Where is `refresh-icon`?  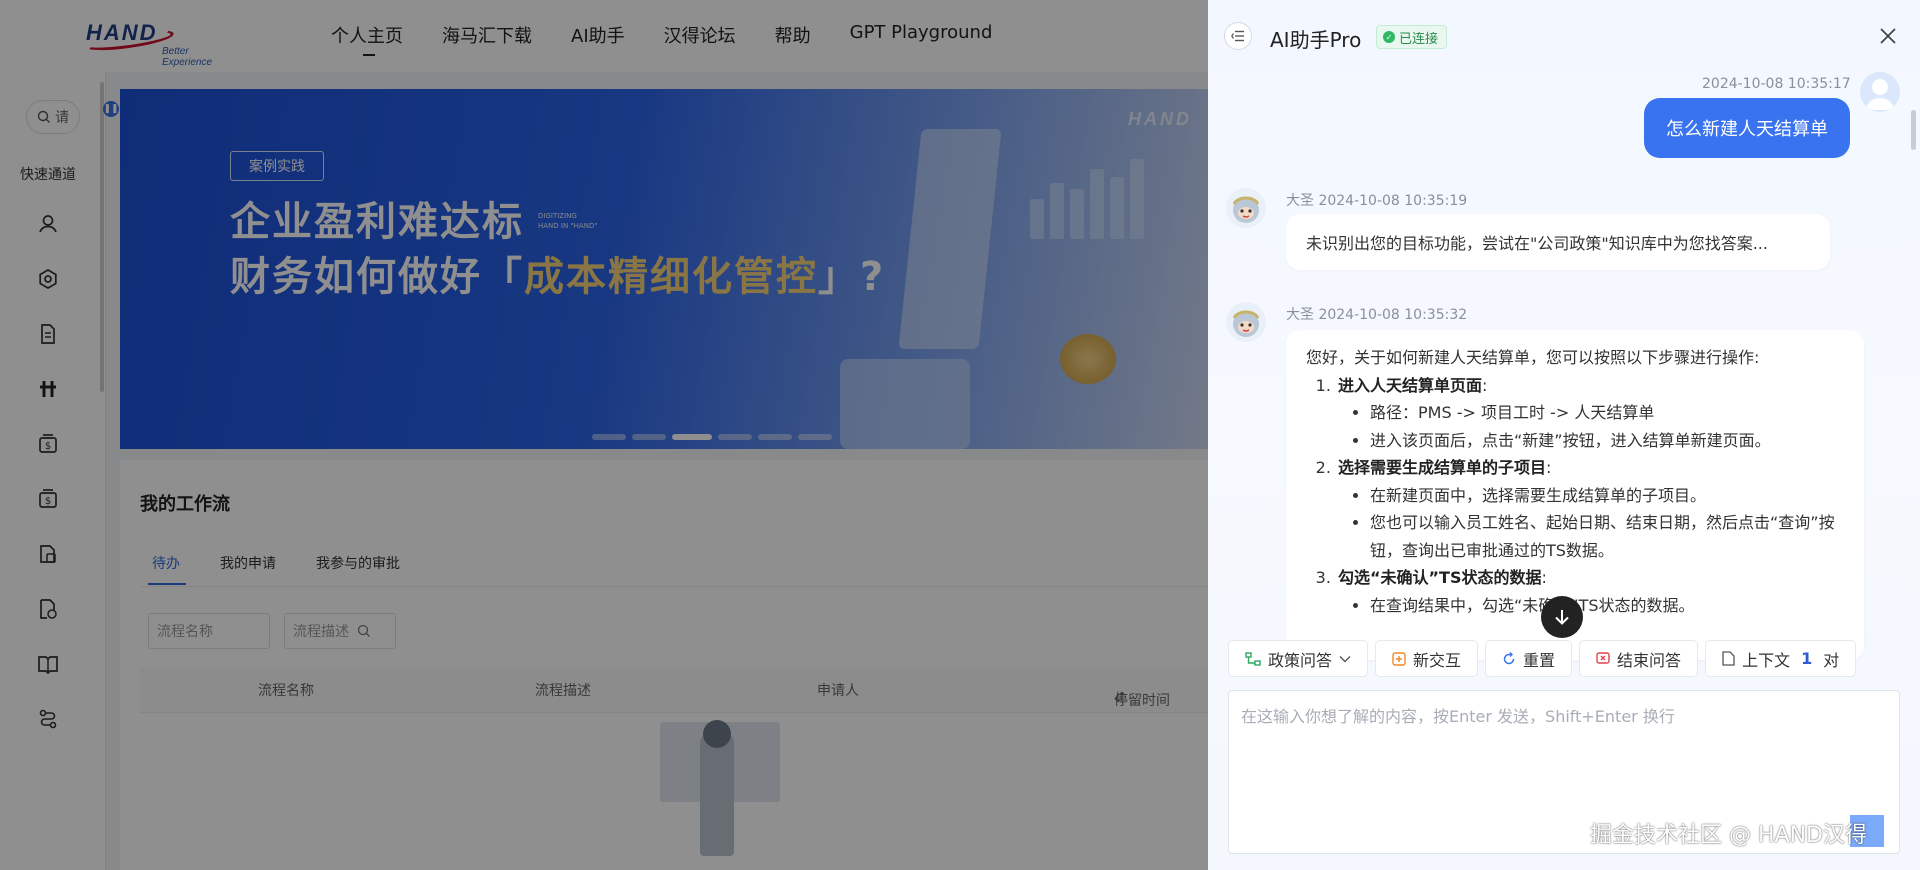 refresh-icon is located at coordinates (1509, 657).